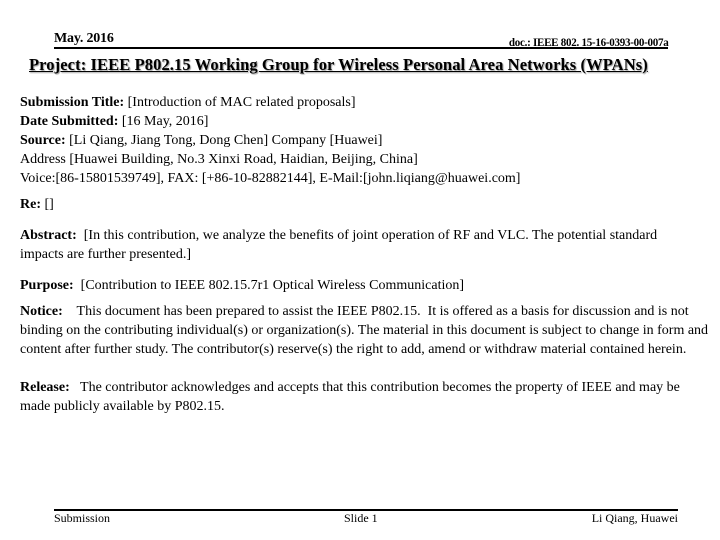  Describe the element at coordinates (361, 518) in the screenshot. I see `footer-slide-number: Slide 1` at that location.